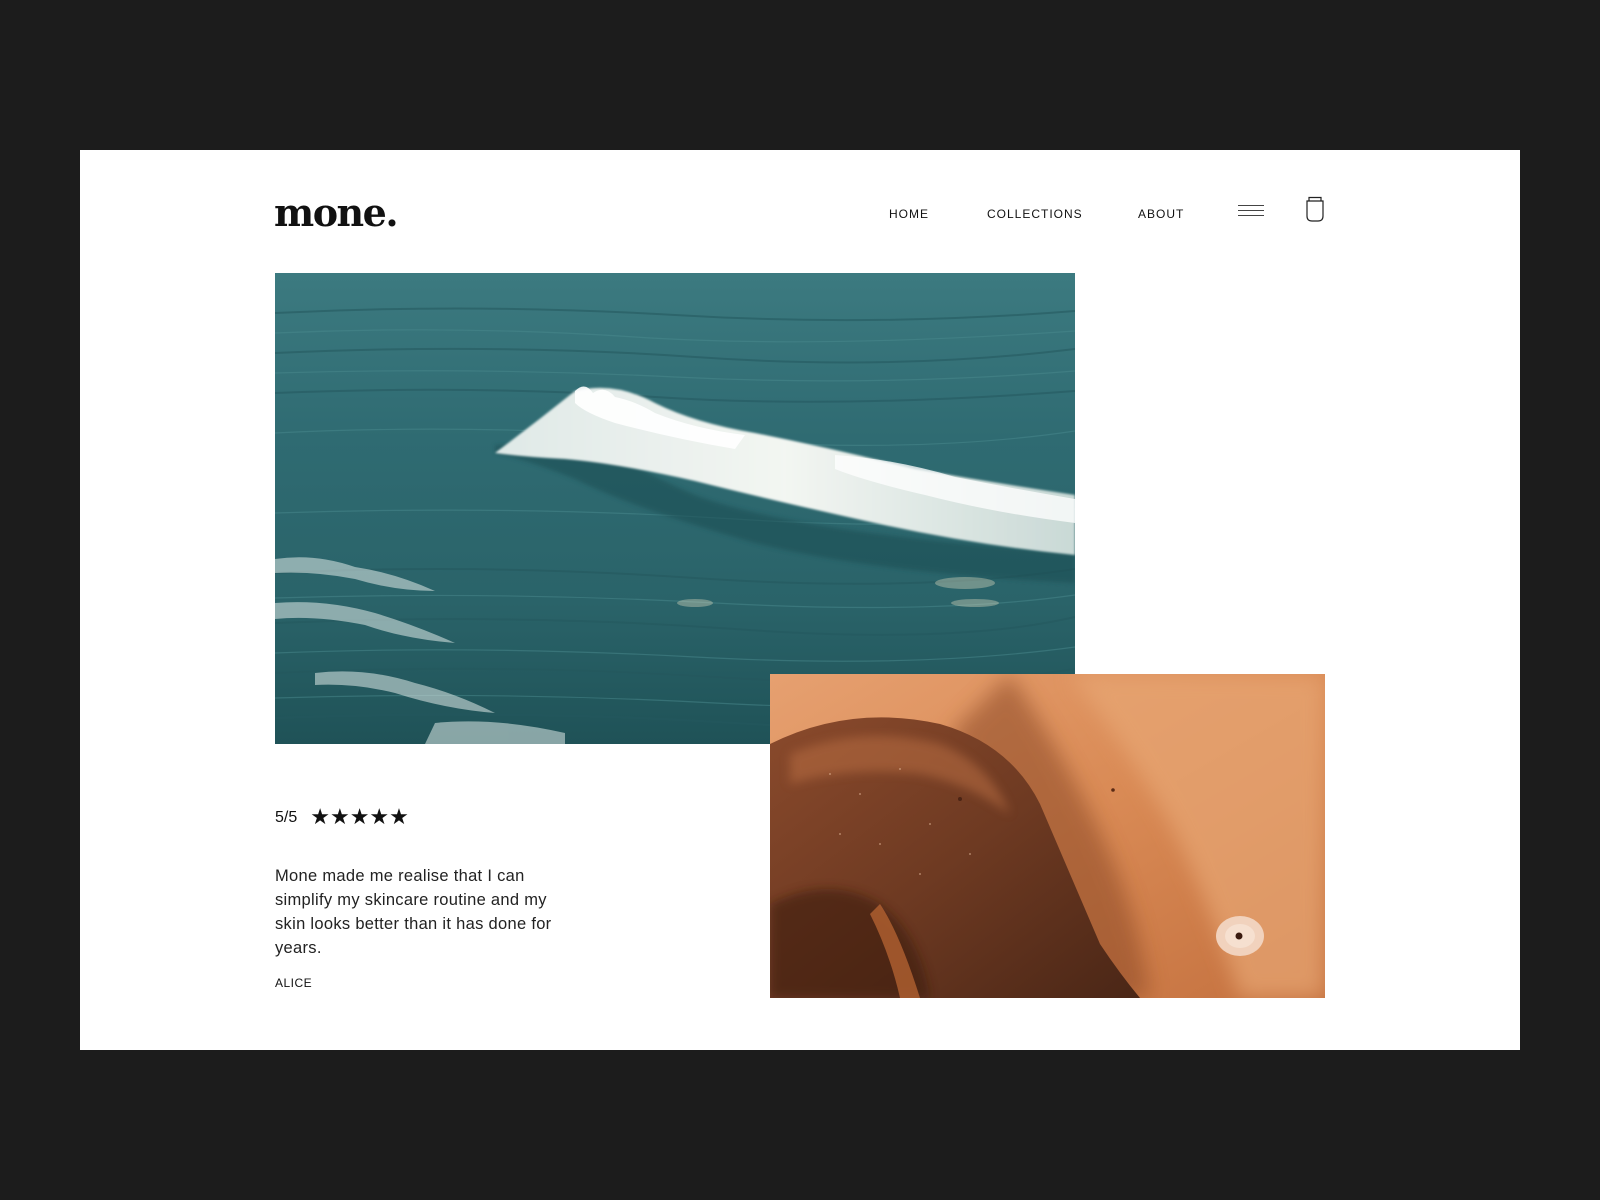  I want to click on sunlit-skin-photo, so click(1047, 836).